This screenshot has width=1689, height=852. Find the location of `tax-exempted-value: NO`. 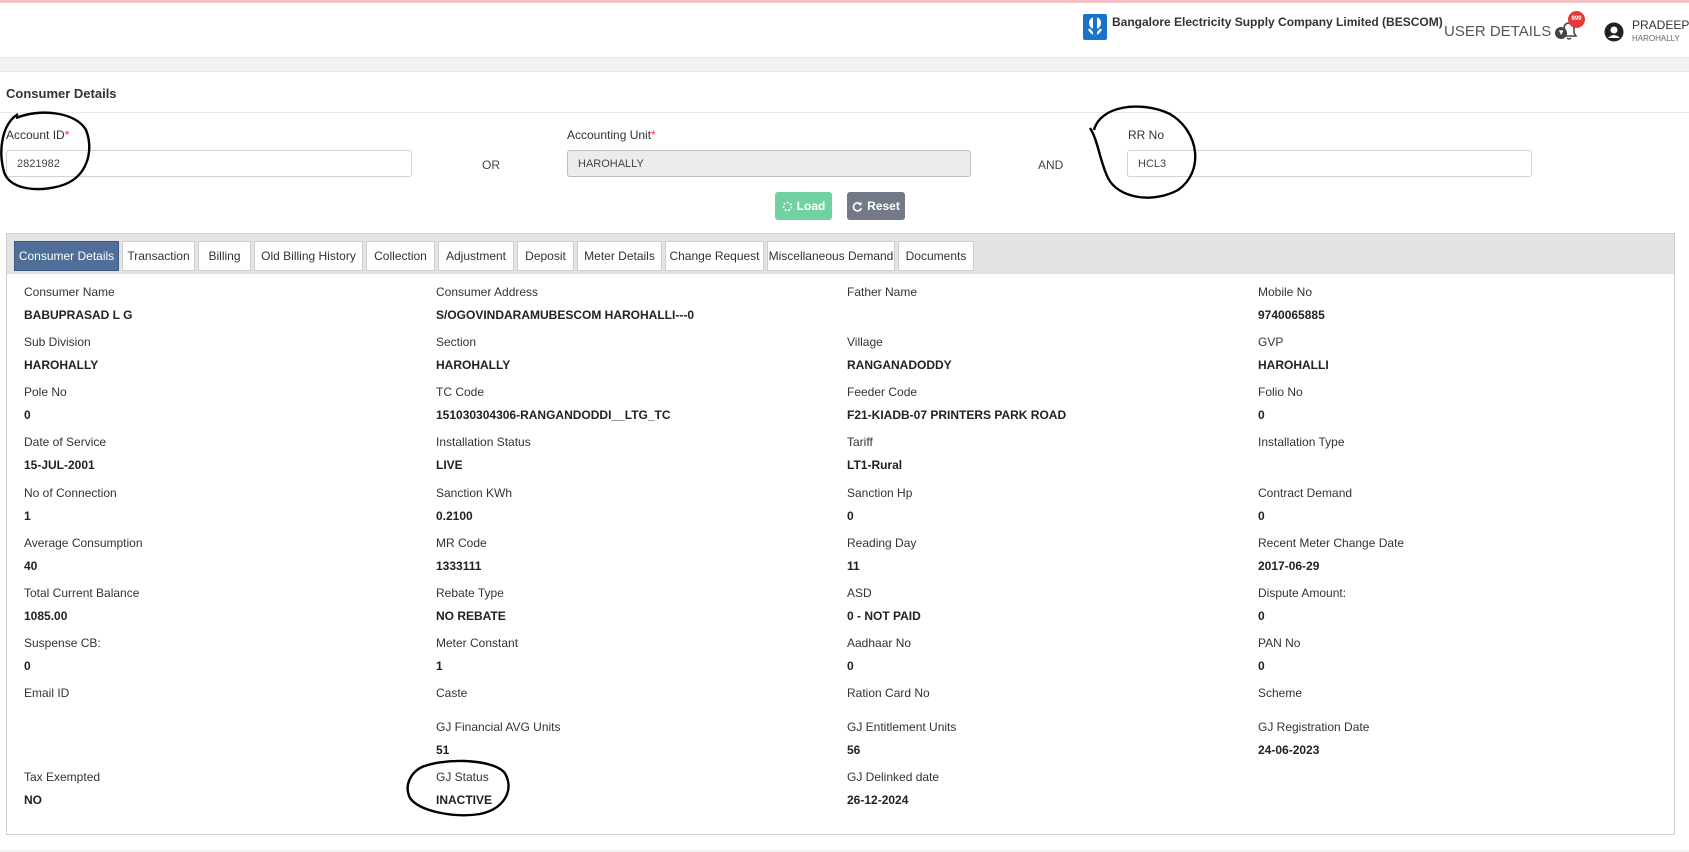

tax-exempted-value: NO is located at coordinates (33, 800).